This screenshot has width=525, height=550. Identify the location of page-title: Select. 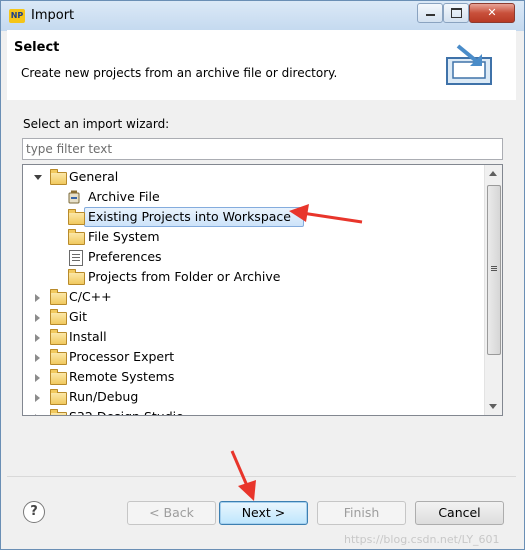
(37, 47).